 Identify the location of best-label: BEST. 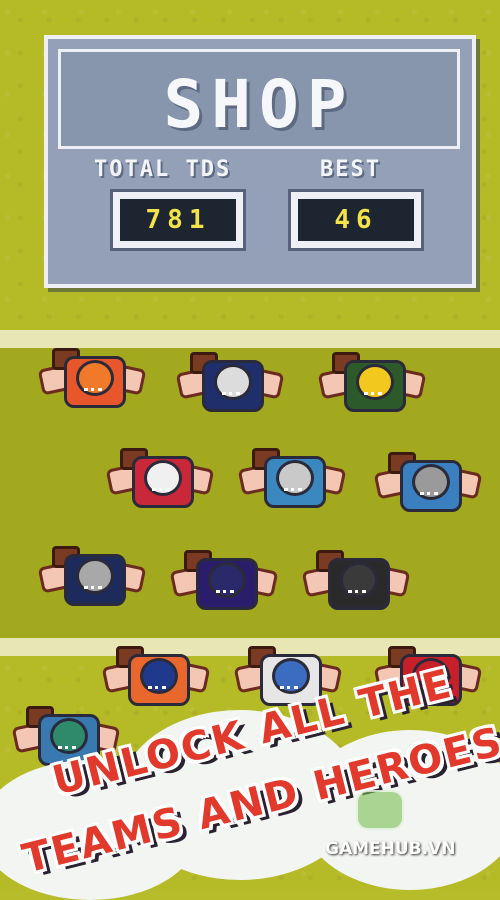
(350, 169).